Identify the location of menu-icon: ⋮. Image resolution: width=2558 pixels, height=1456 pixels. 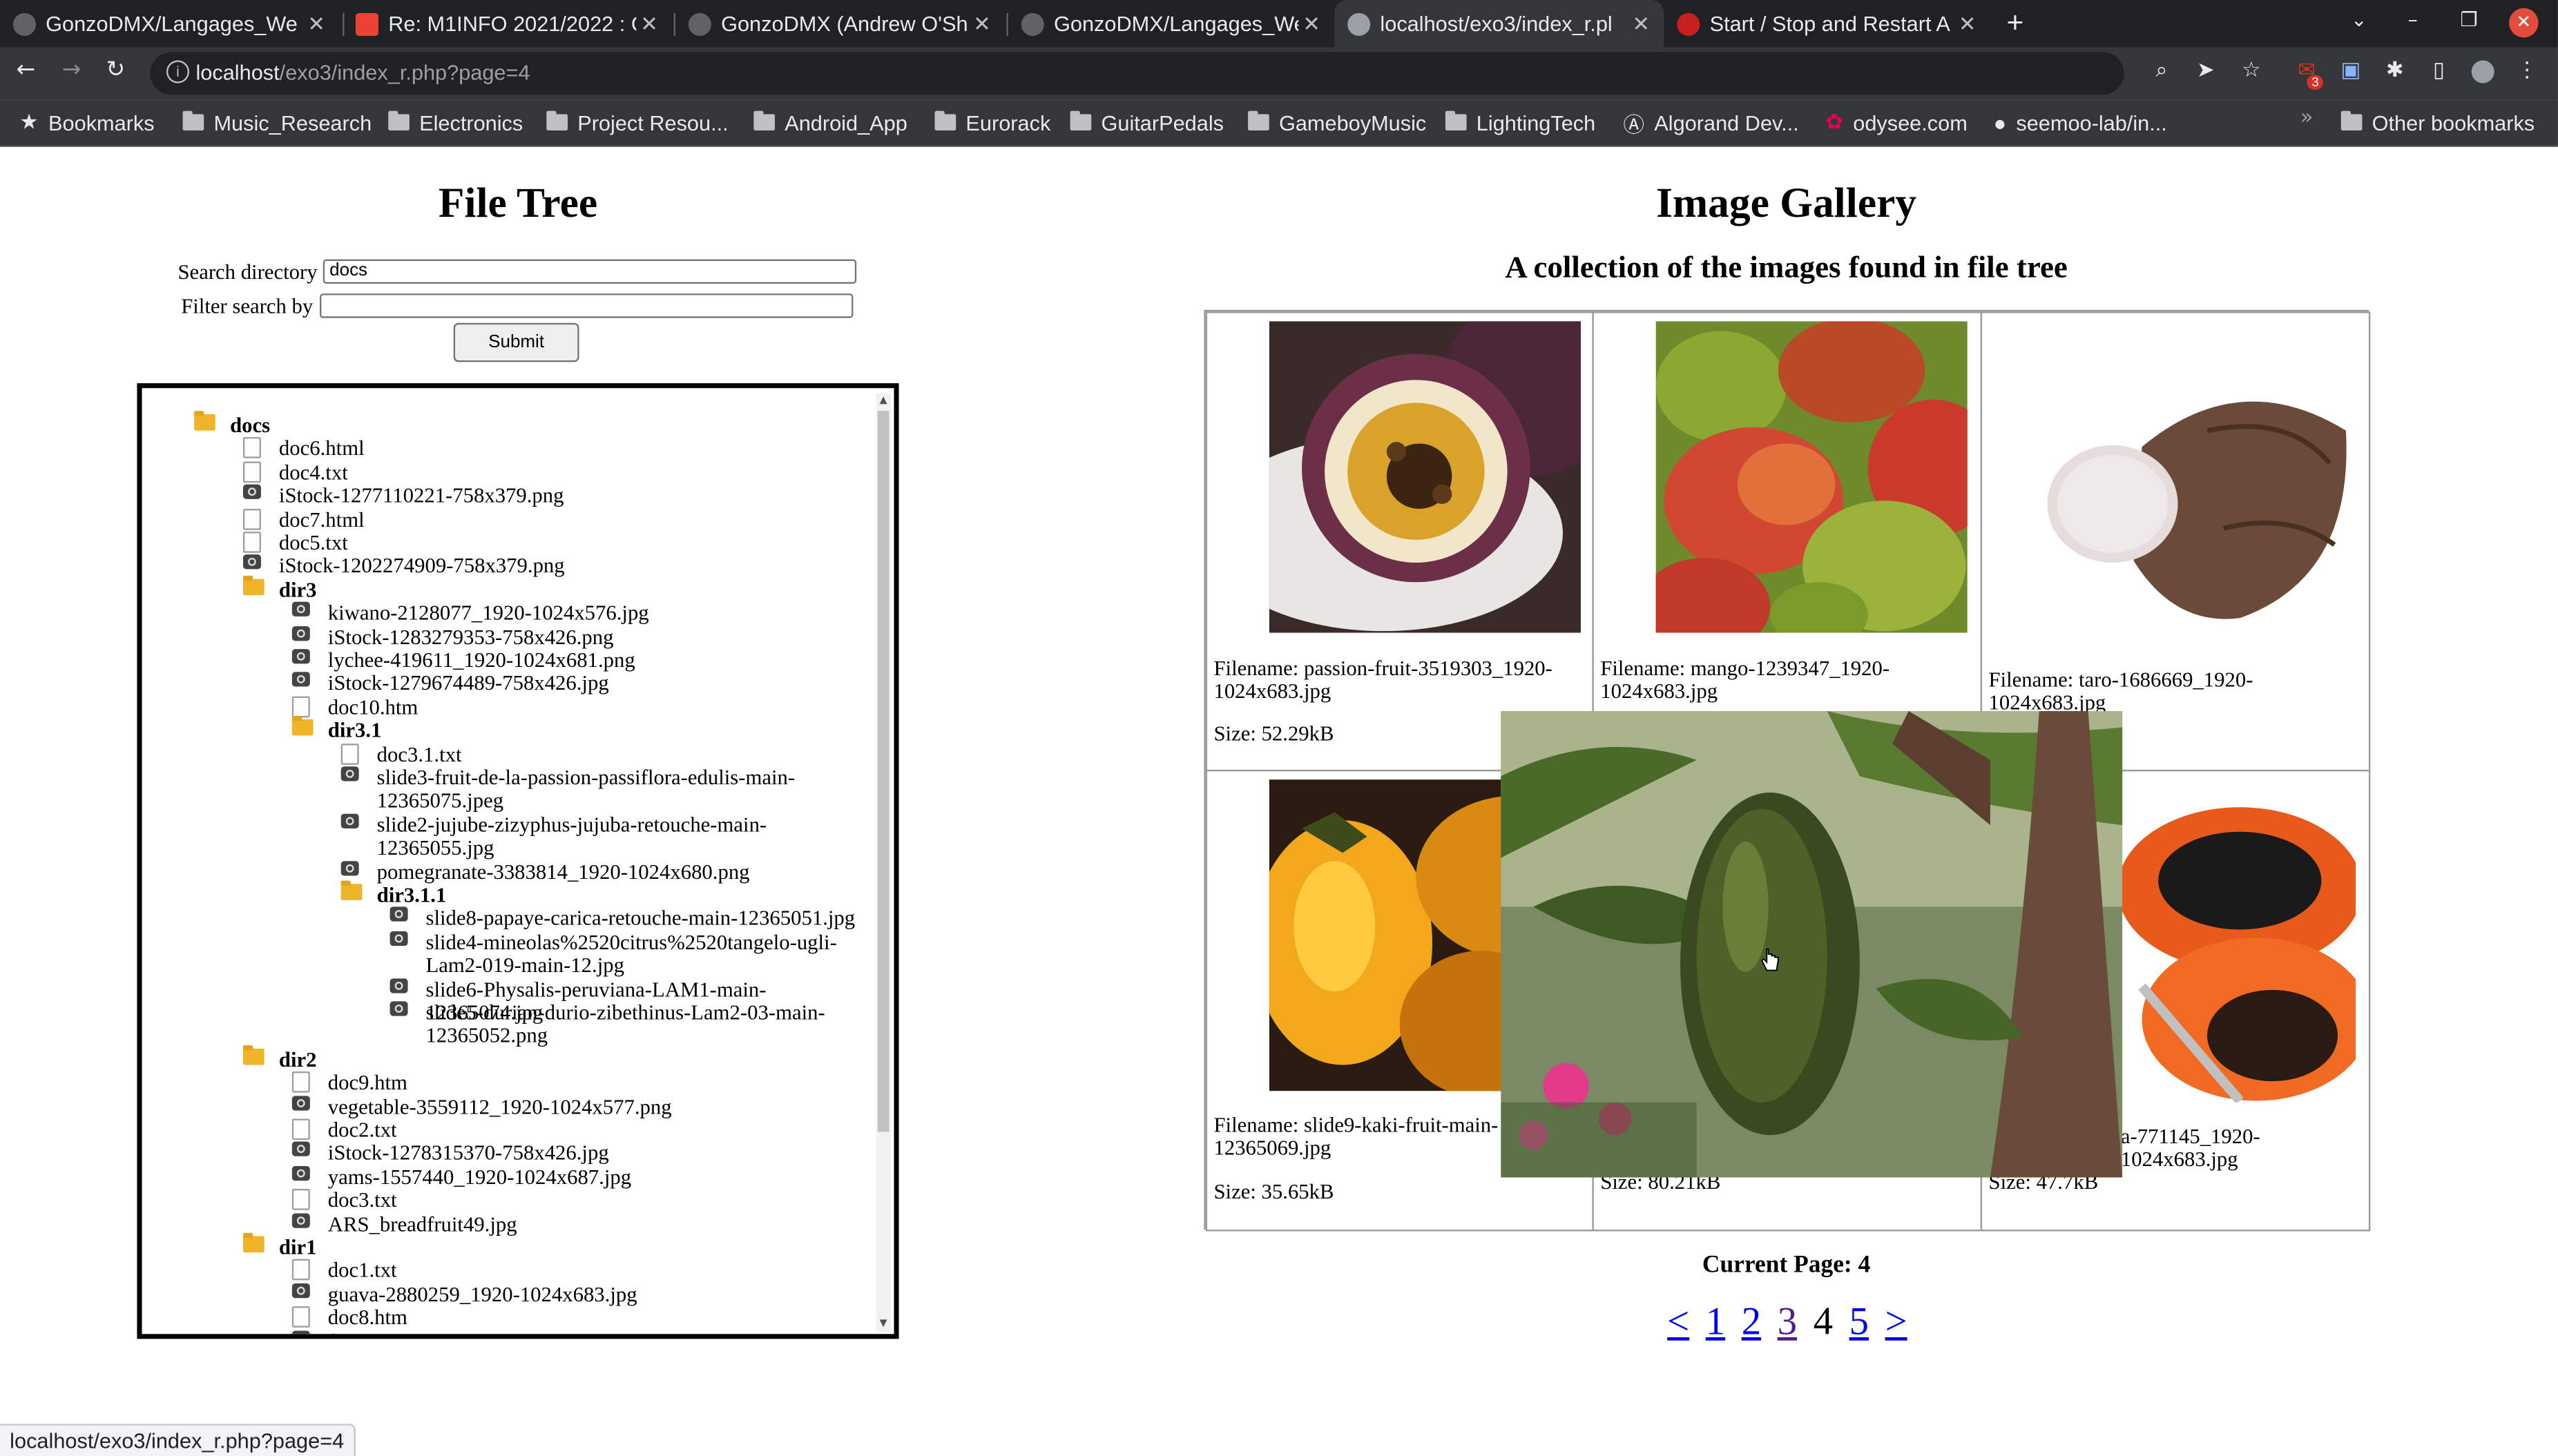
(2527, 71).